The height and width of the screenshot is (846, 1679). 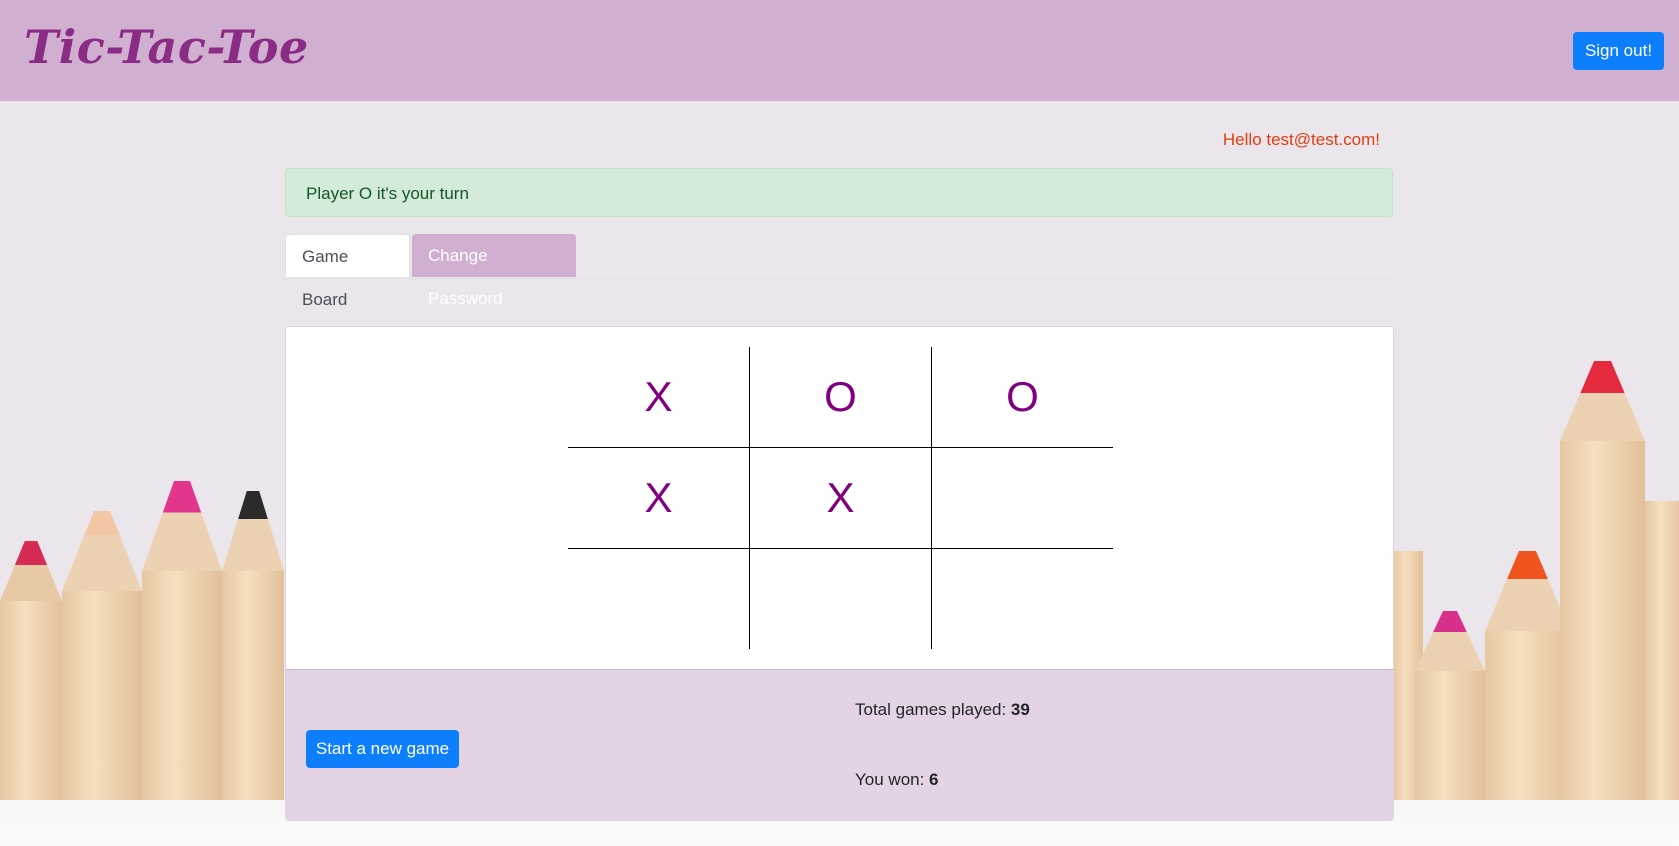 I want to click on game-board: X O O X X, so click(x=840, y=498).